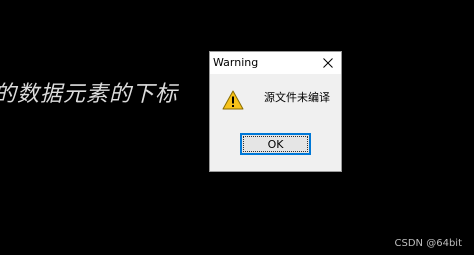 The image size is (474, 255). Describe the element at coordinates (233, 100) in the screenshot. I see `warning-icon` at that location.